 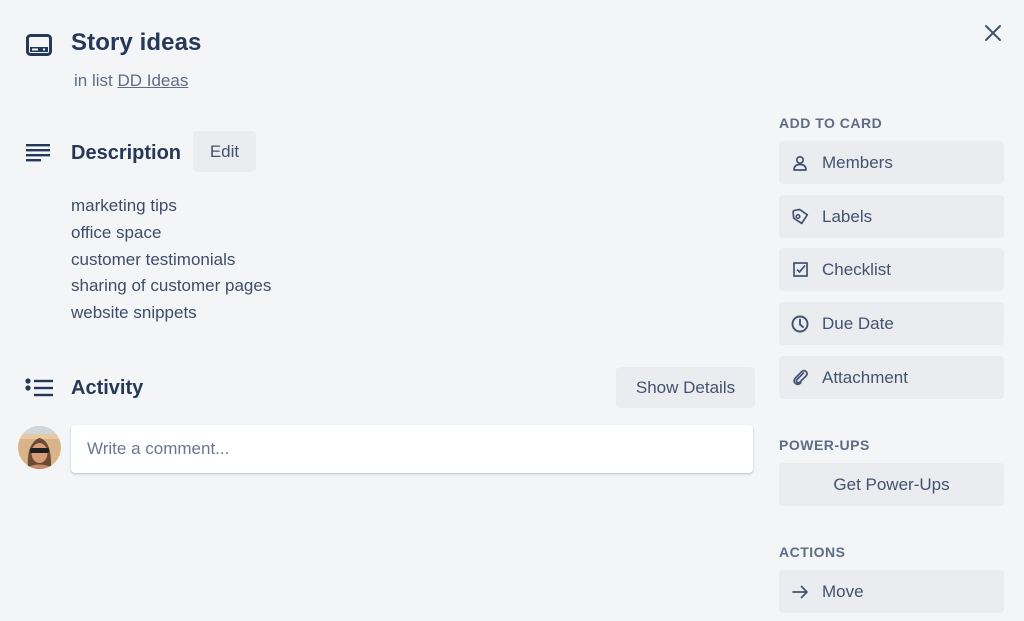 What do you see at coordinates (831, 123) in the screenshot?
I see `add-to-card-heading: ADD TO CARD` at bounding box center [831, 123].